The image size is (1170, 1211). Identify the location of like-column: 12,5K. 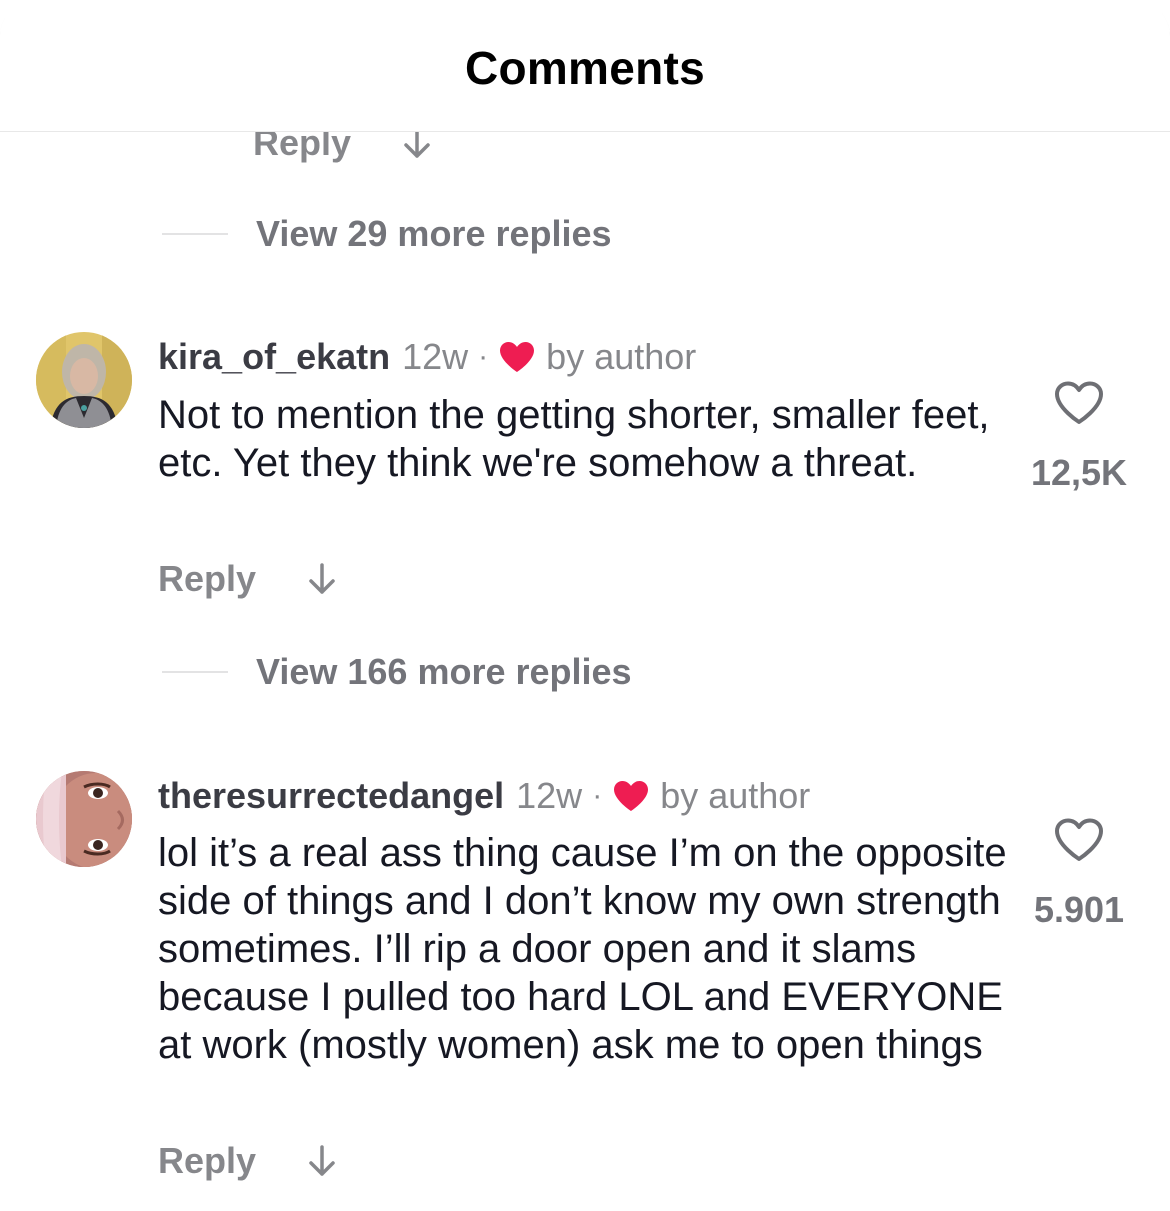
(1079, 437).